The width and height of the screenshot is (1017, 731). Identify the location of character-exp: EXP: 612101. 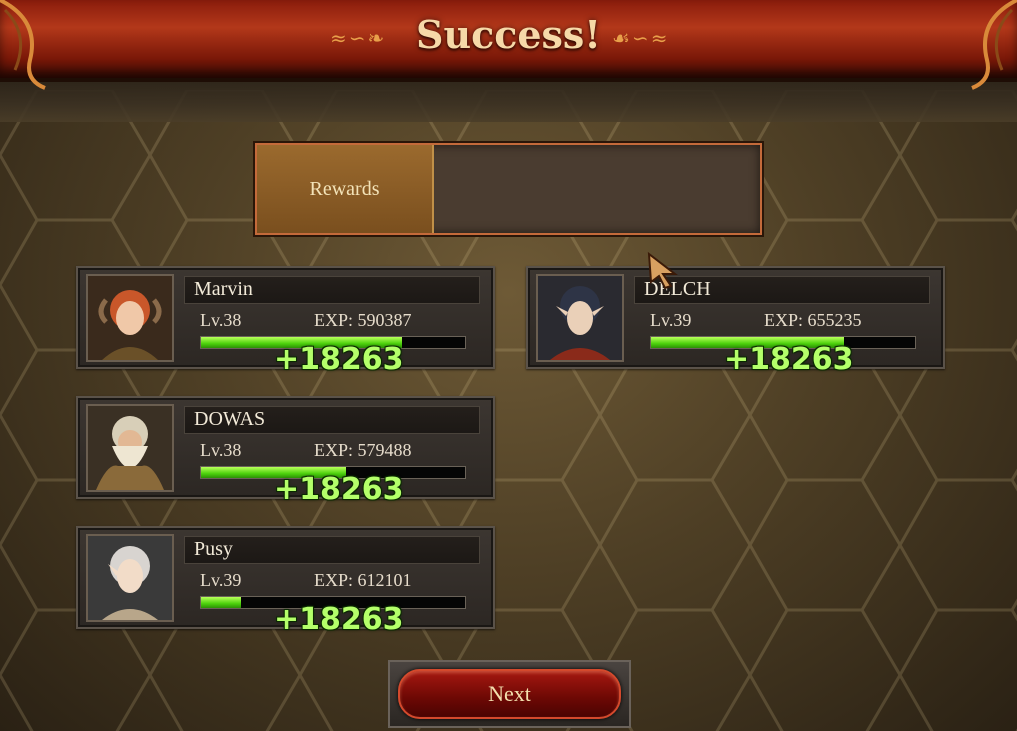
(363, 580).